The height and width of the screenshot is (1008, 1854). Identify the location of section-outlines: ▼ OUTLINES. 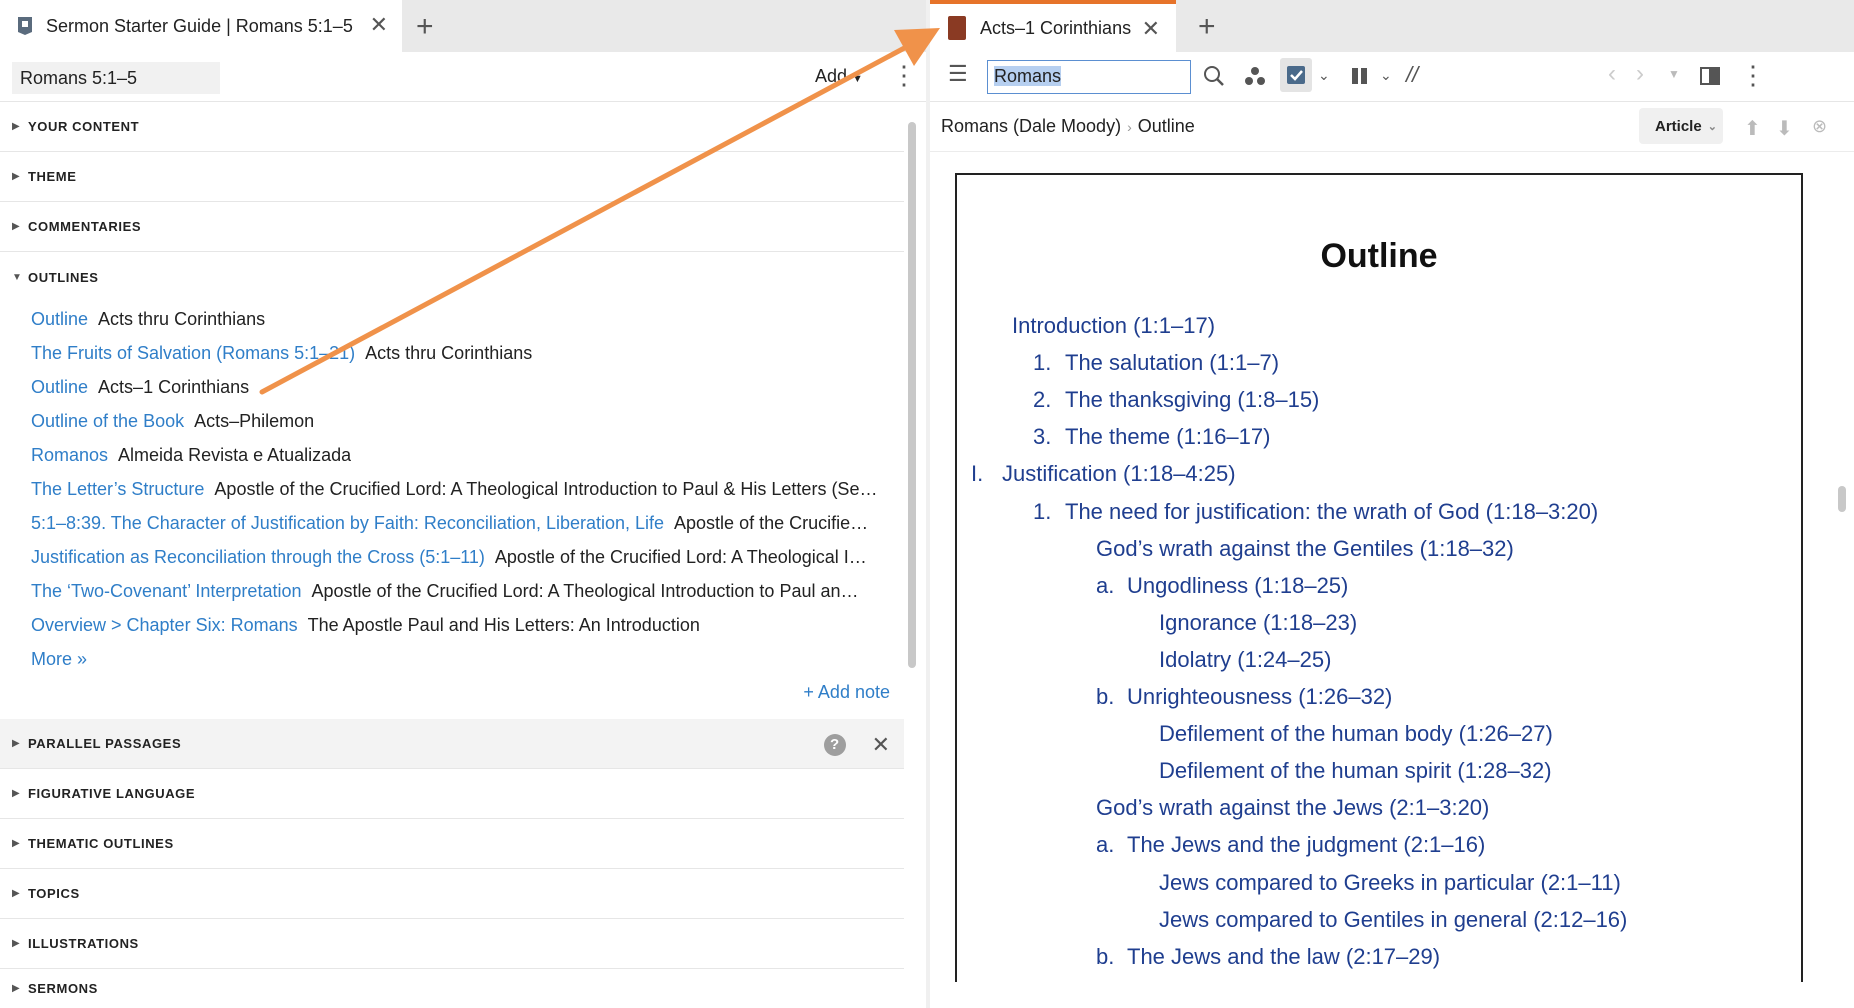
(452, 277).